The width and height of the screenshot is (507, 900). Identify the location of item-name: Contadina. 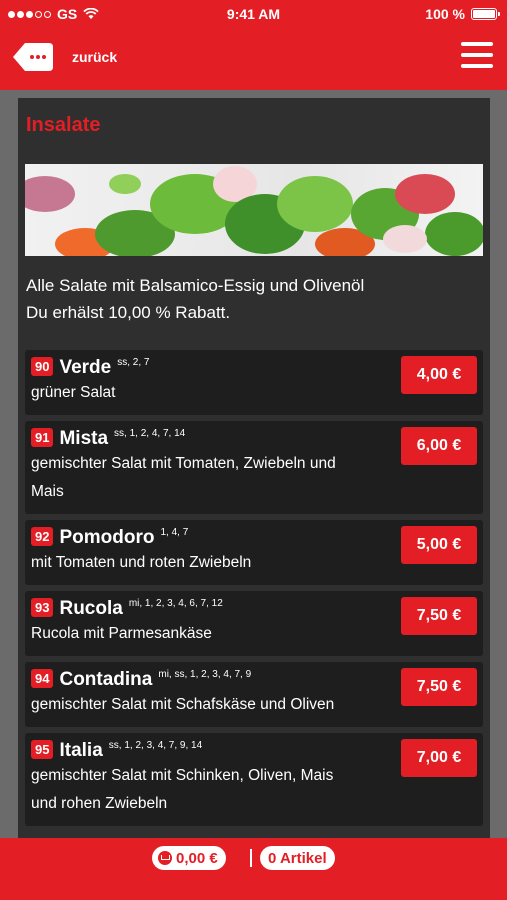
(106, 679).